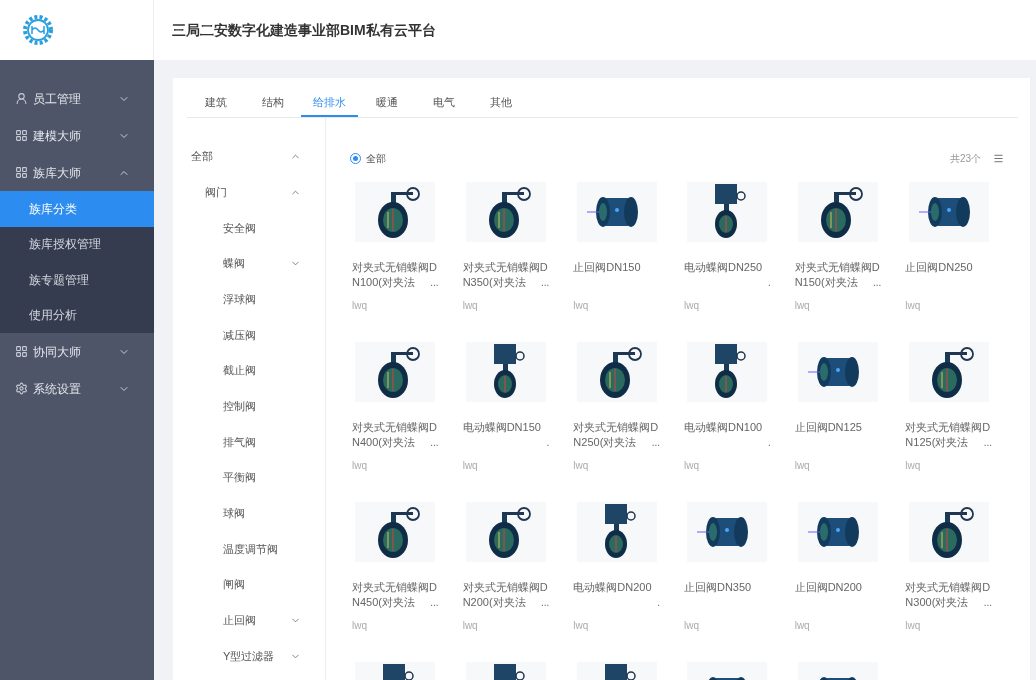 This screenshot has width=1036, height=680. What do you see at coordinates (256, 156) in the screenshot?
I see `tree-item: 全部` at bounding box center [256, 156].